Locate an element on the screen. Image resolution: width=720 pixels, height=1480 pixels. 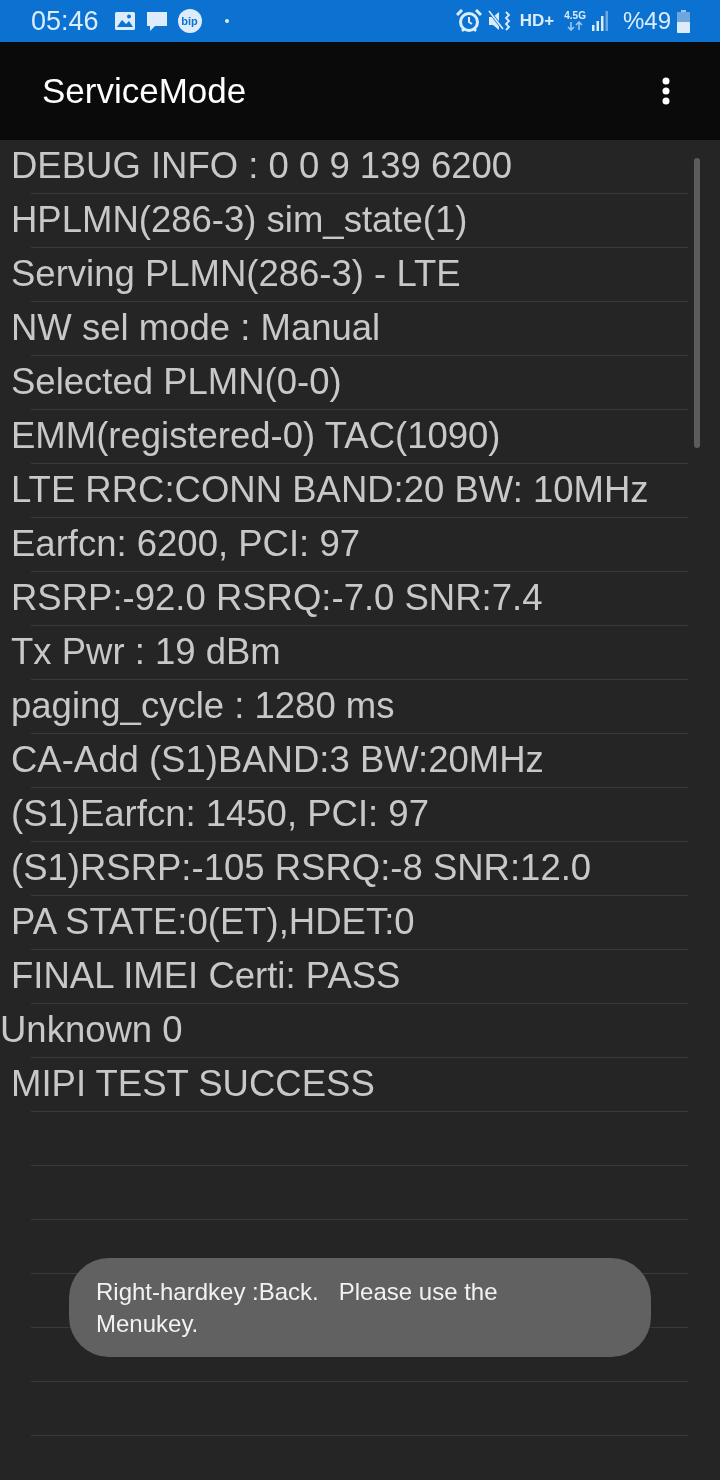
info-line: Selected PLMN(0-0) is located at coordinates (176, 382).